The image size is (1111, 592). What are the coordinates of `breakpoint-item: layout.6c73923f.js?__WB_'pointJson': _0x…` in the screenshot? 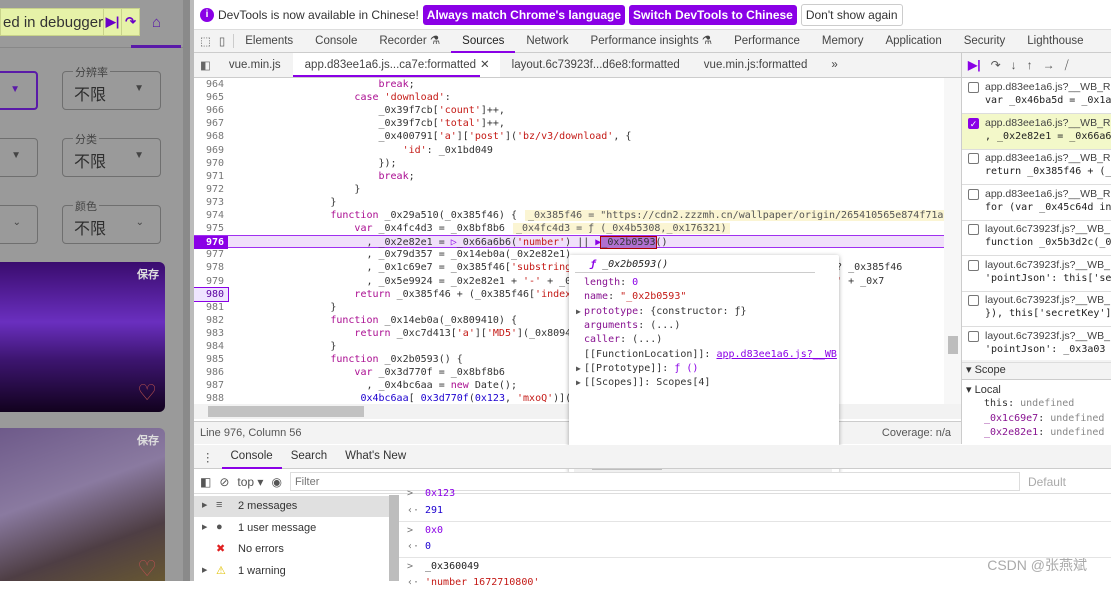 It's located at (1036, 345).